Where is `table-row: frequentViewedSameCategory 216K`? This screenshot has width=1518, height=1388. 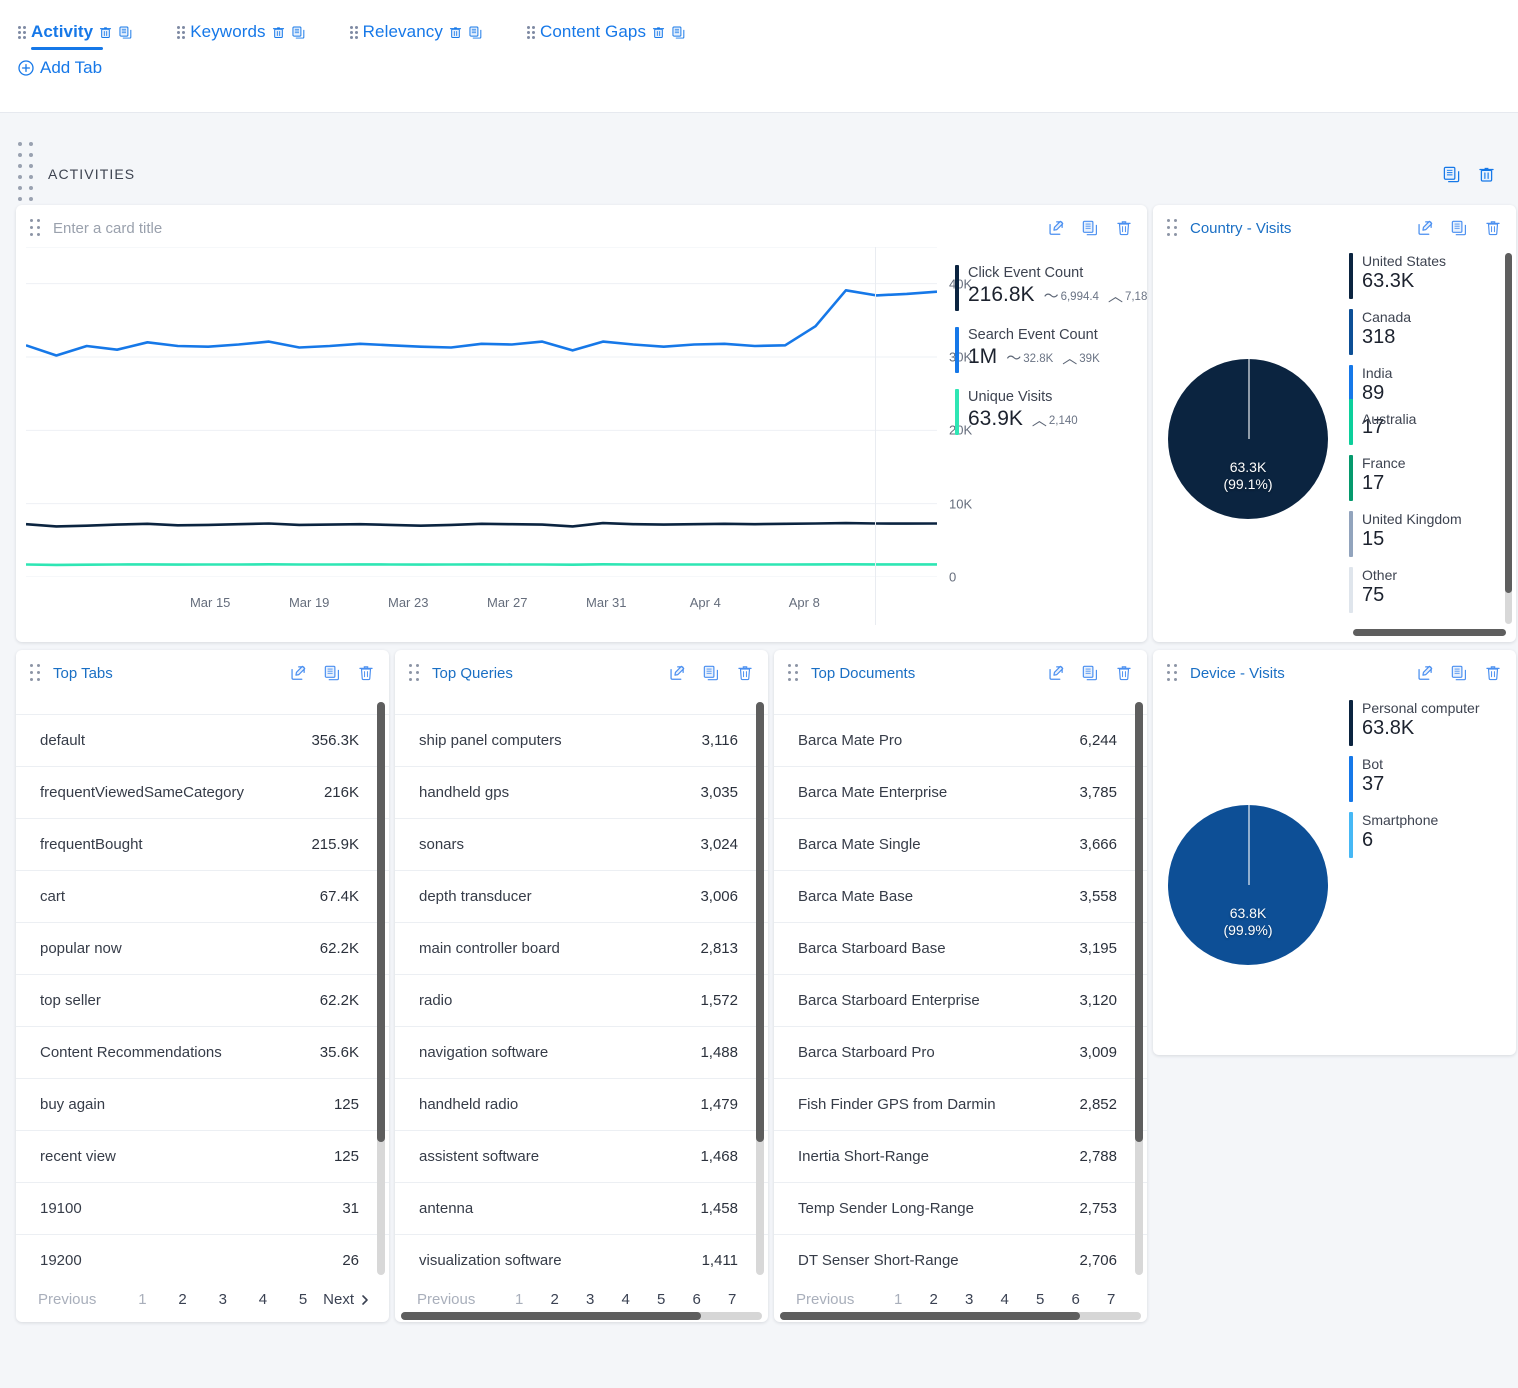
table-row: frequentViewedSameCategory 216K is located at coordinates (202, 792).